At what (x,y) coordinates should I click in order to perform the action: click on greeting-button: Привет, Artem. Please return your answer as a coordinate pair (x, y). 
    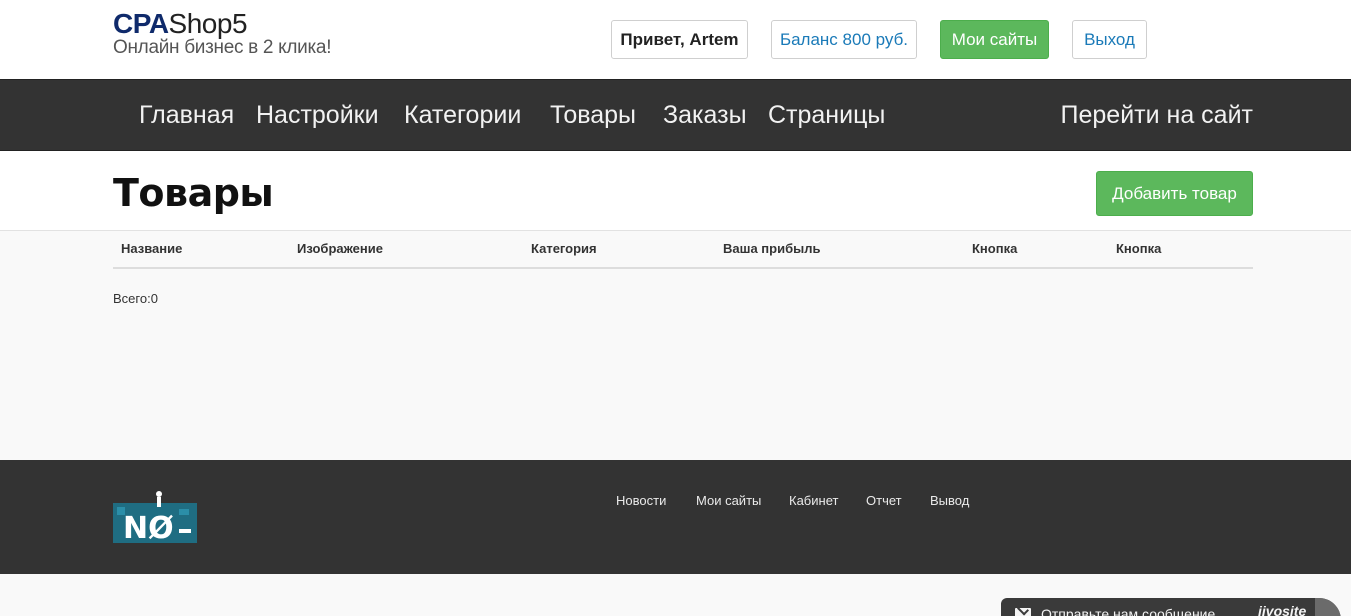
    Looking at the image, I should click on (679, 39).